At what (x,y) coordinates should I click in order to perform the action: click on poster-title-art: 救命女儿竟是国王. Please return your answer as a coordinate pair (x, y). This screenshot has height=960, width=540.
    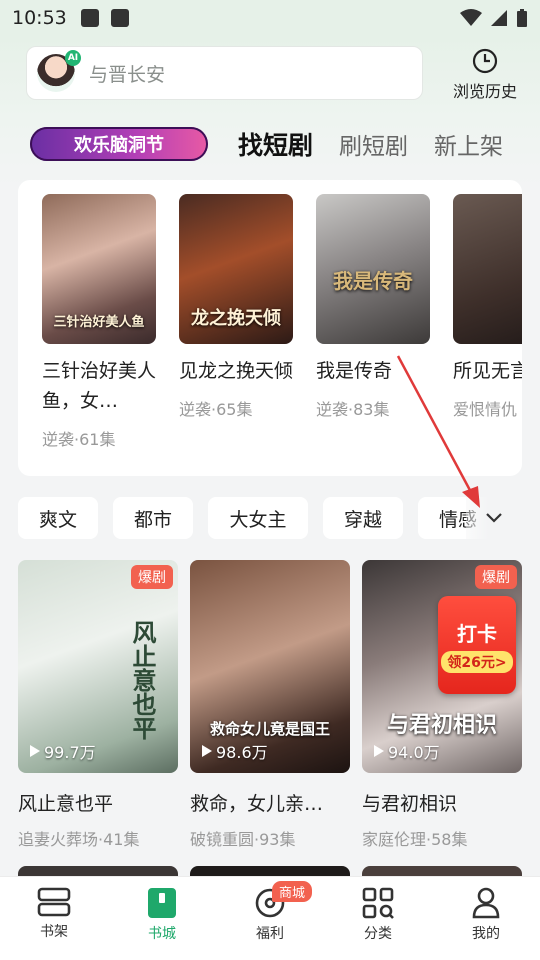
    Looking at the image, I should click on (269, 729).